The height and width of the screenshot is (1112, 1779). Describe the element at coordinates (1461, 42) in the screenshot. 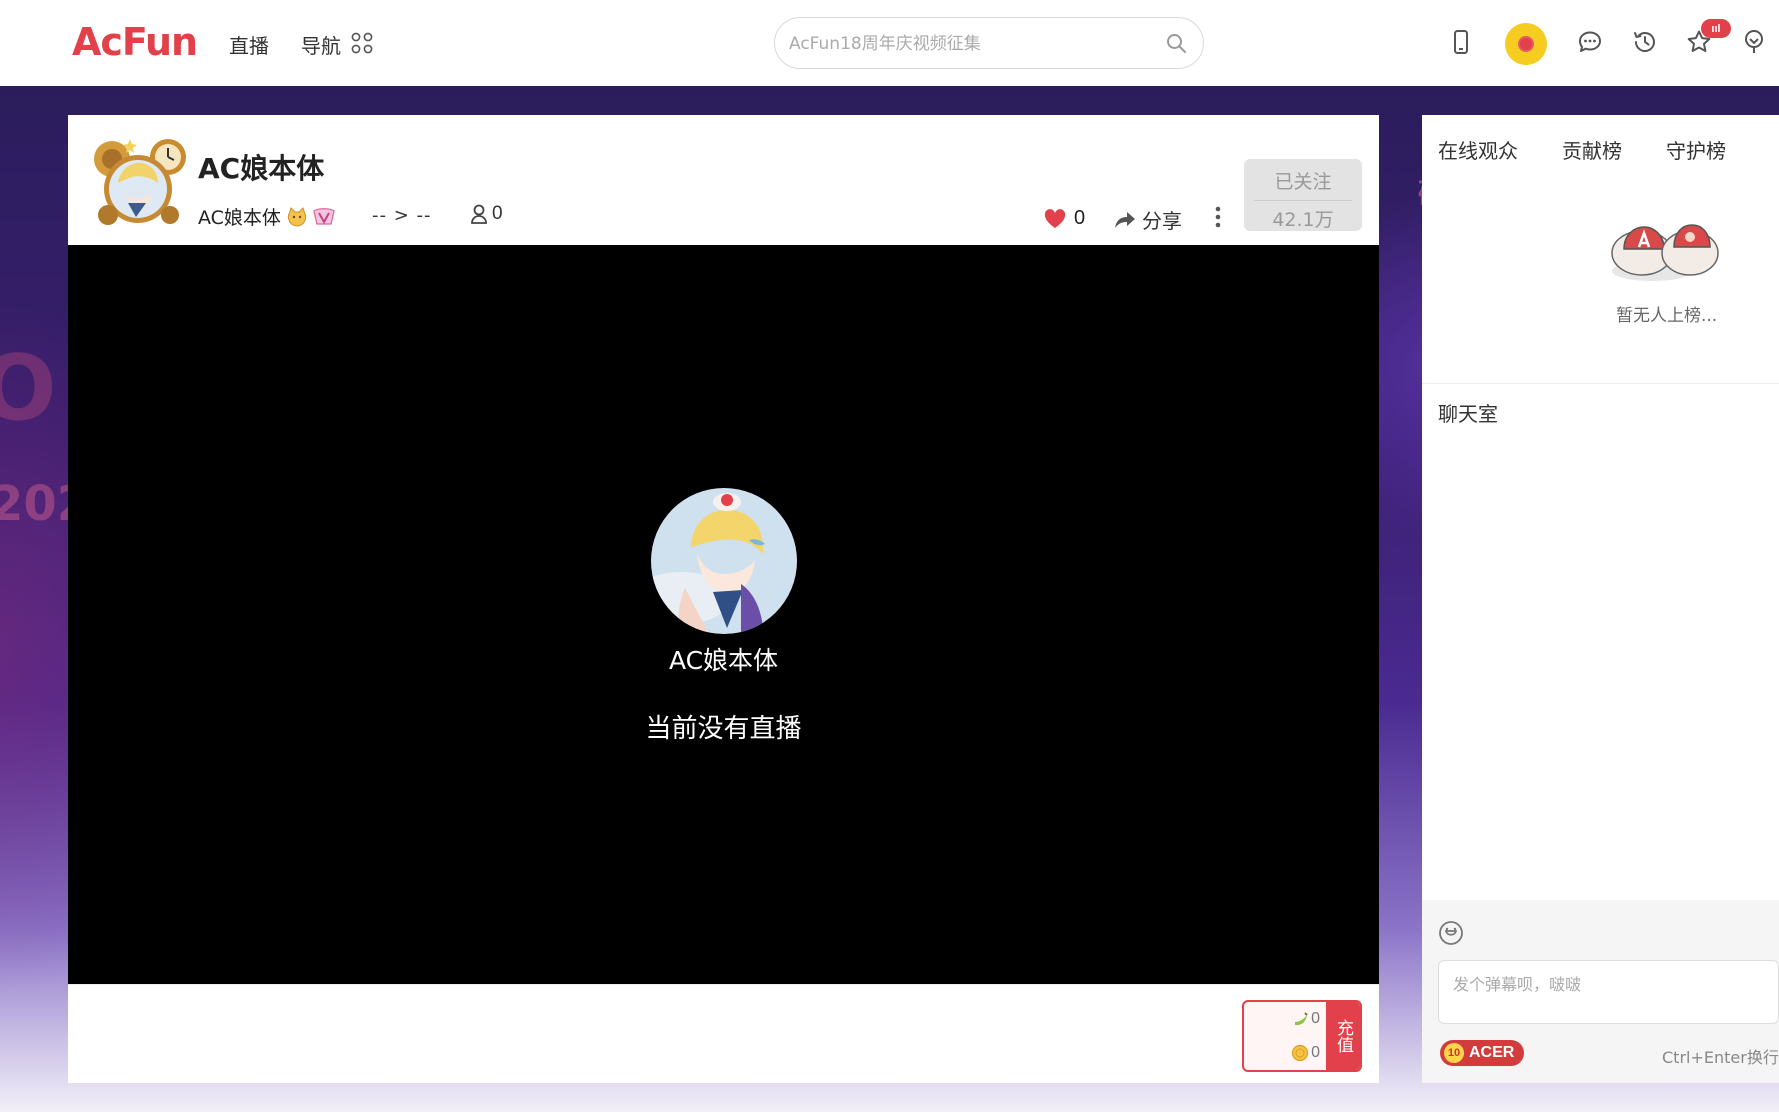

I see `mobile-icon` at that location.